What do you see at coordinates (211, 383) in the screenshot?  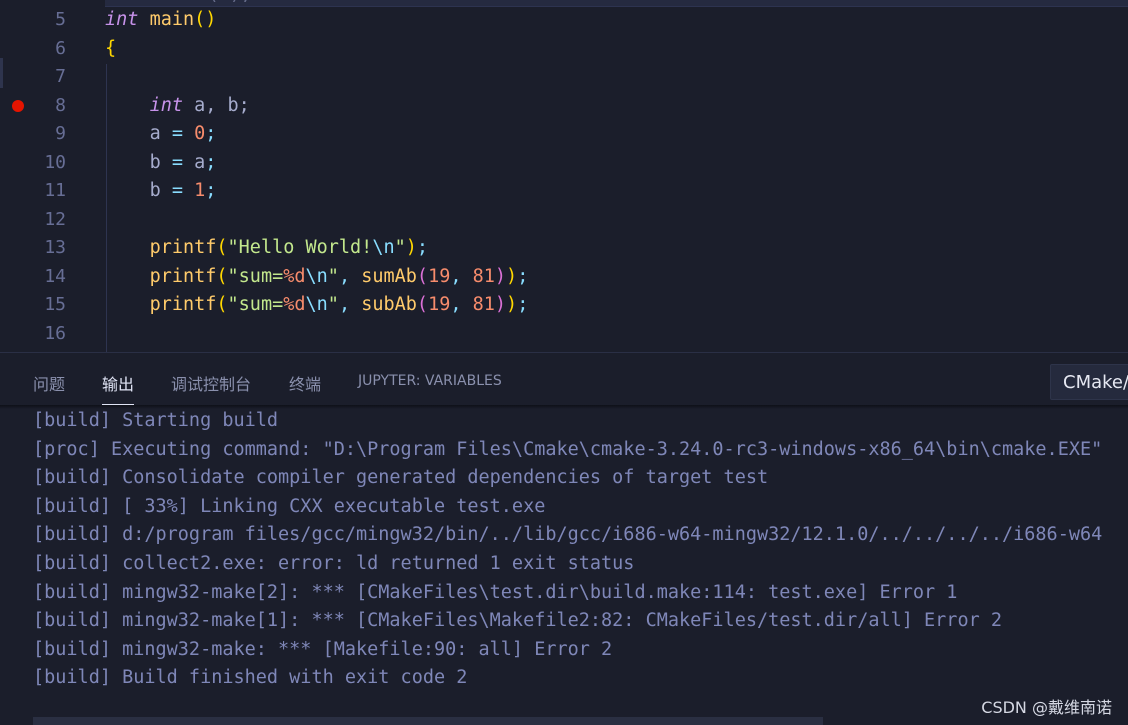 I see `tab-debug-console: 调试控制台` at bounding box center [211, 383].